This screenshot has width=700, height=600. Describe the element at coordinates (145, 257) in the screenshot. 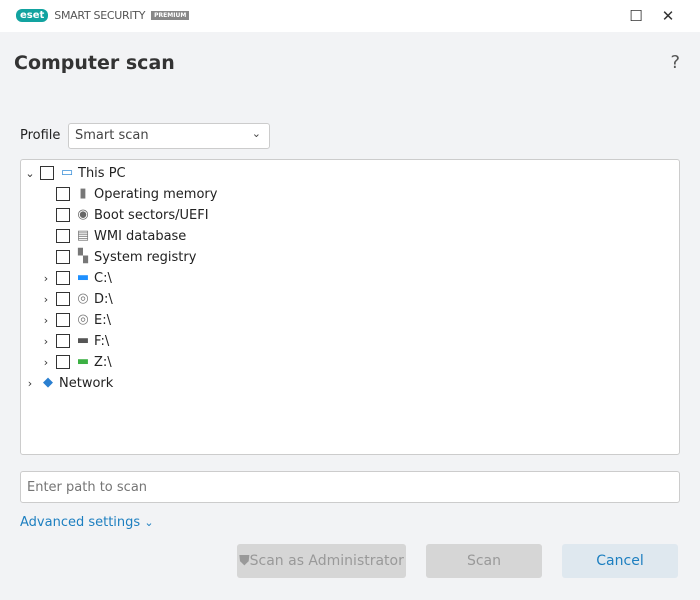

I see `tree-label: System registry` at that location.